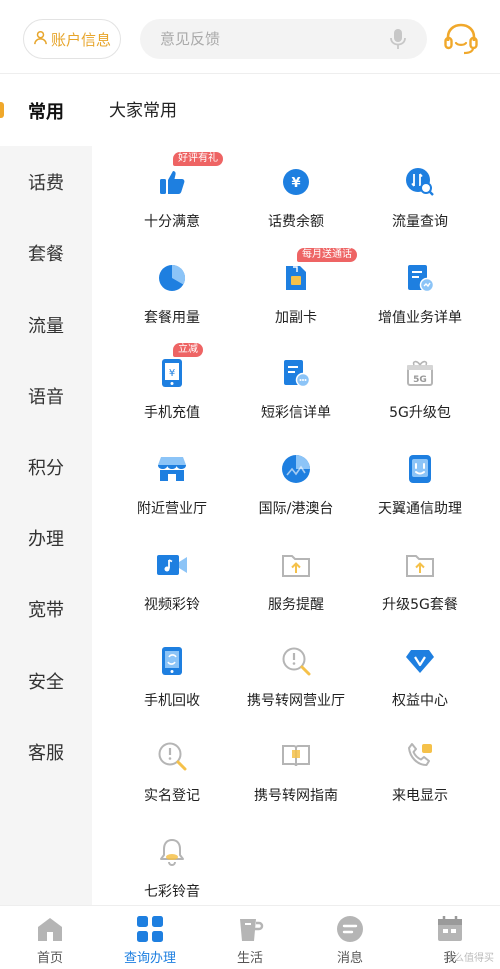  Describe the element at coordinates (172, 661) in the screenshot. I see `phone-recycle-icon` at that location.